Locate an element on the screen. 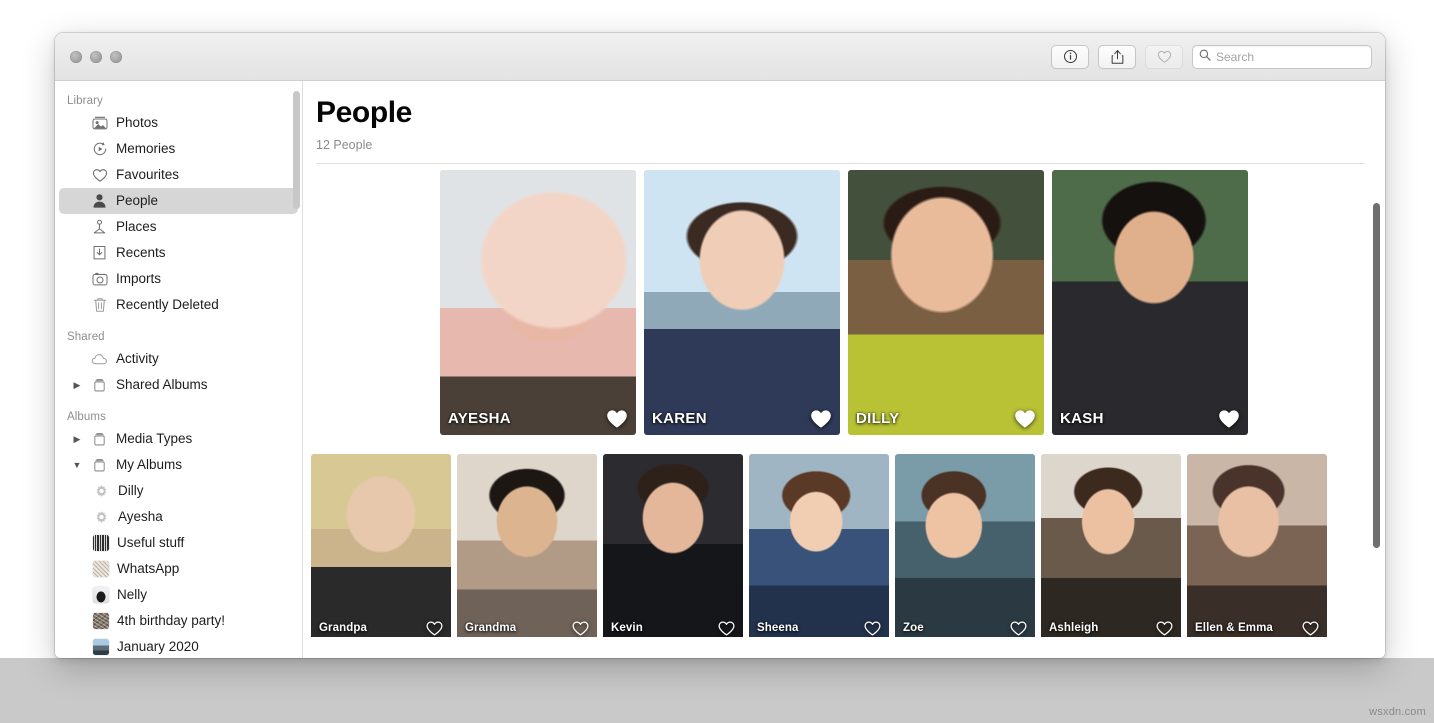  sidebar-item-label: Recents is located at coordinates (141, 253).